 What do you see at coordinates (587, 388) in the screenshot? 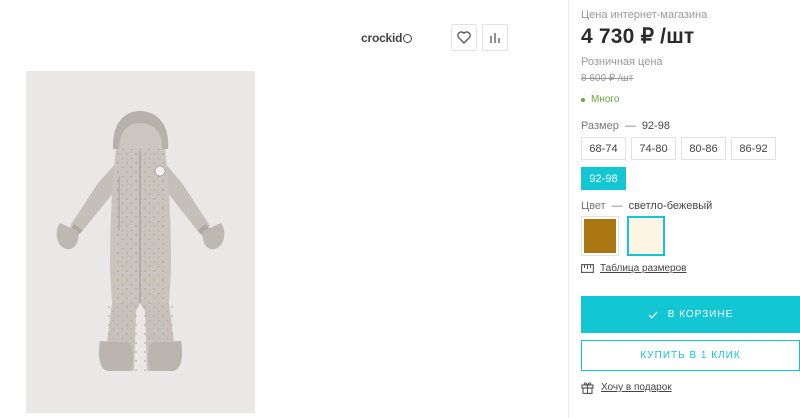
I see `gift-icon` at bounding box center [587, 388].